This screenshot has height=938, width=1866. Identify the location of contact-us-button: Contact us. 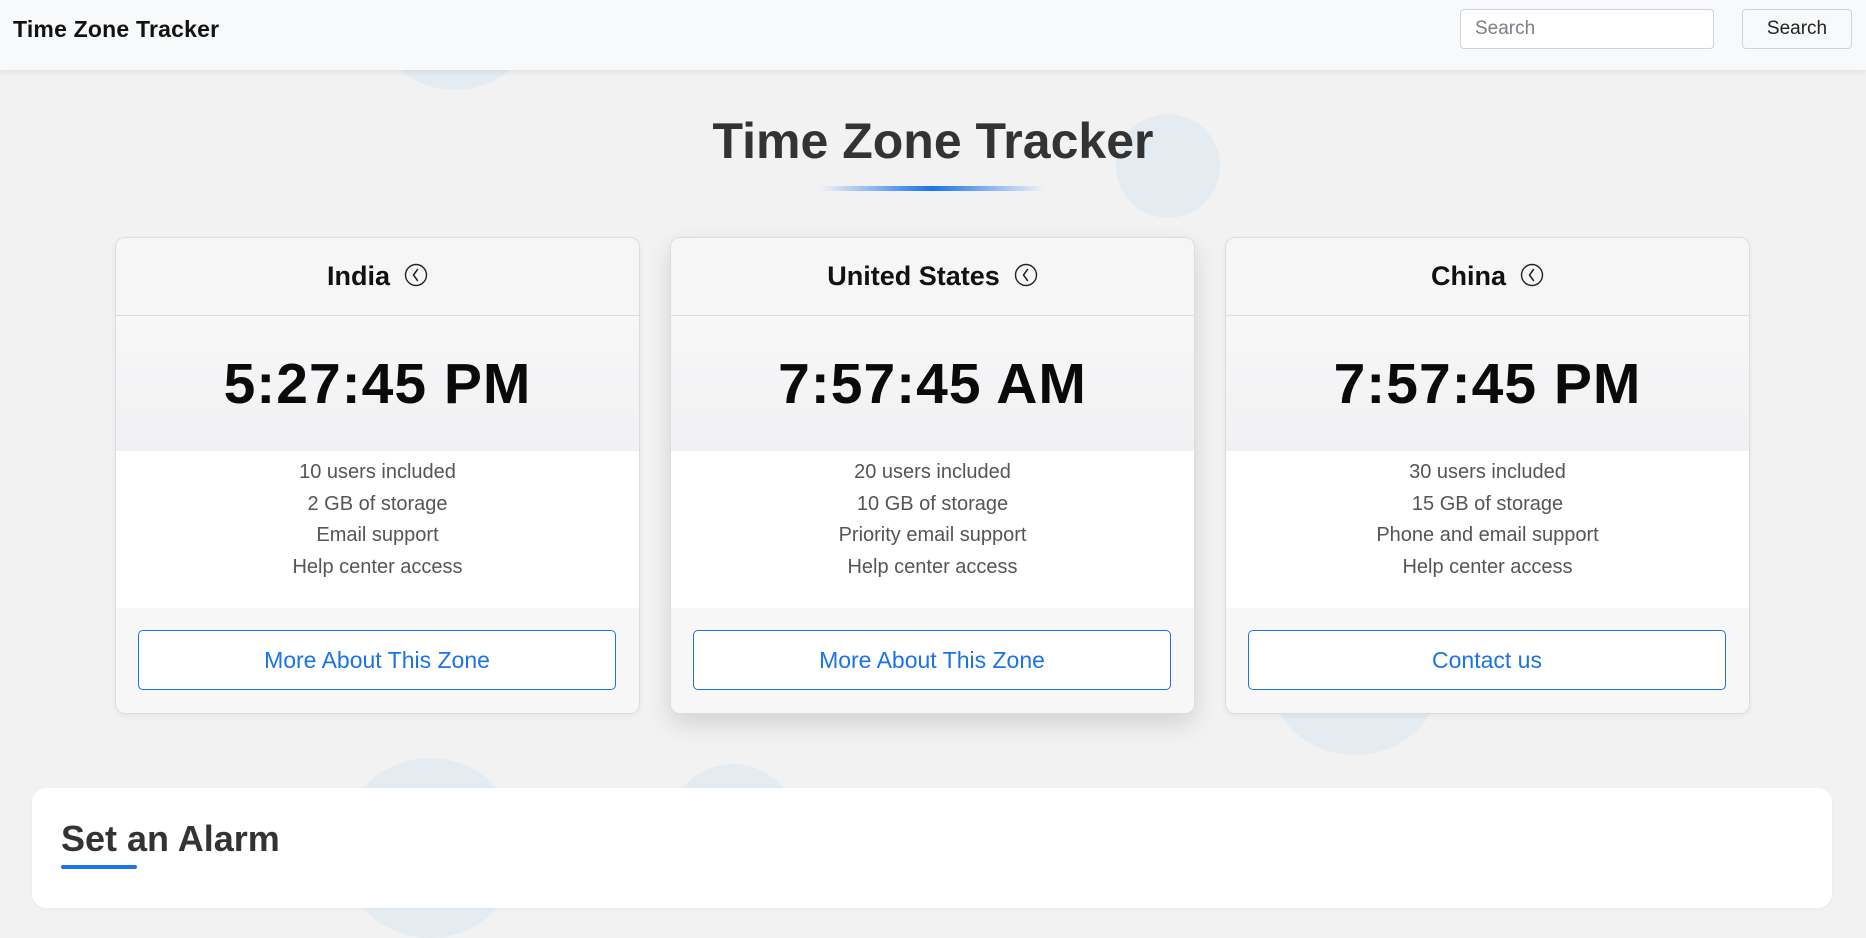
(1487, 660).